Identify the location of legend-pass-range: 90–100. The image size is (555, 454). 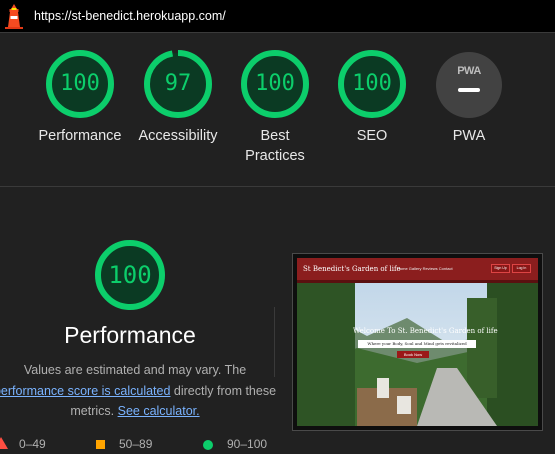
(247, 444).